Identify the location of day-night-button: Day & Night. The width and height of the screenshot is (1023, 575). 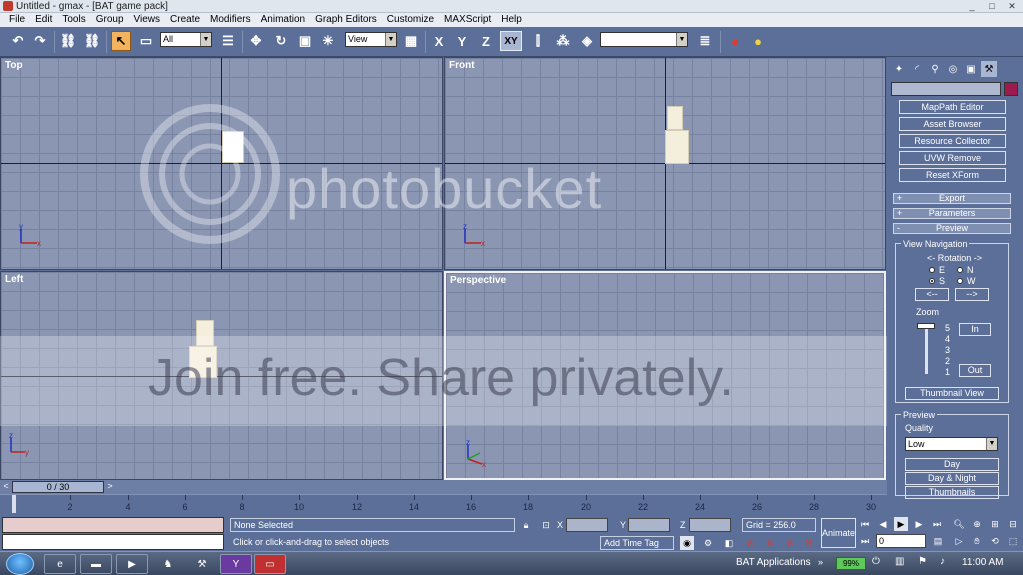
(952, 478).